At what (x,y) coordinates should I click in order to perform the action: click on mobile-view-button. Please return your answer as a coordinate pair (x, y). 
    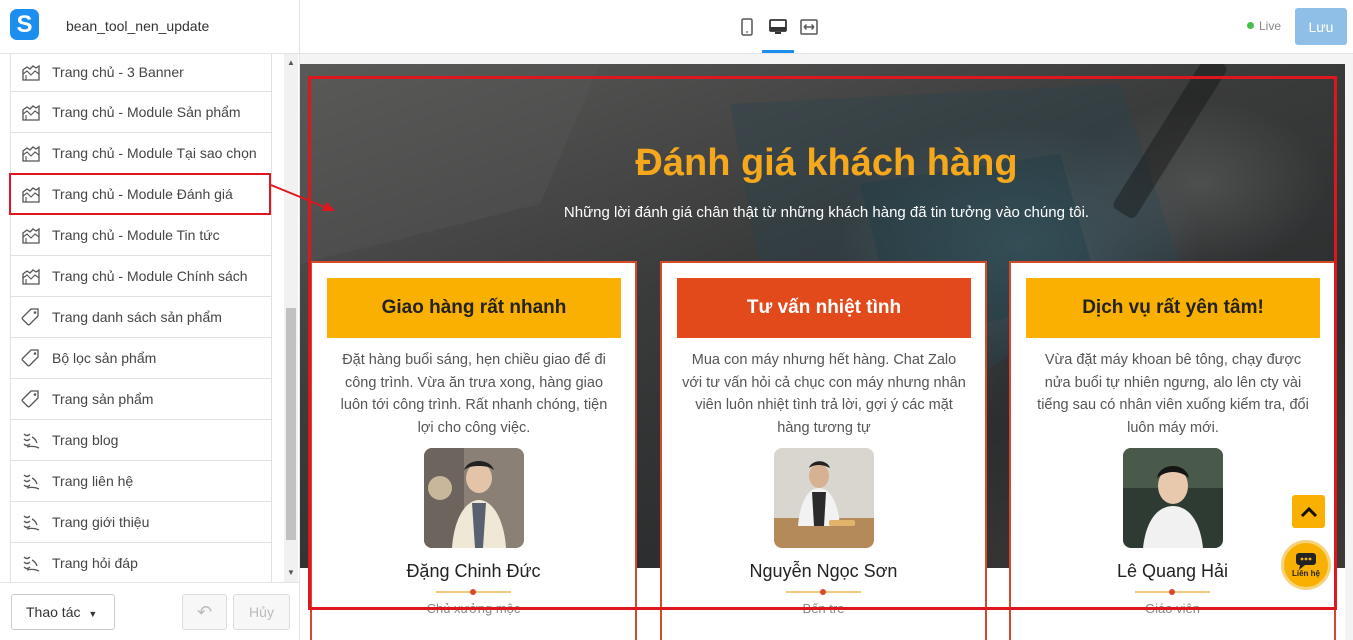
    Looking at the image, I should click on (747, 27).